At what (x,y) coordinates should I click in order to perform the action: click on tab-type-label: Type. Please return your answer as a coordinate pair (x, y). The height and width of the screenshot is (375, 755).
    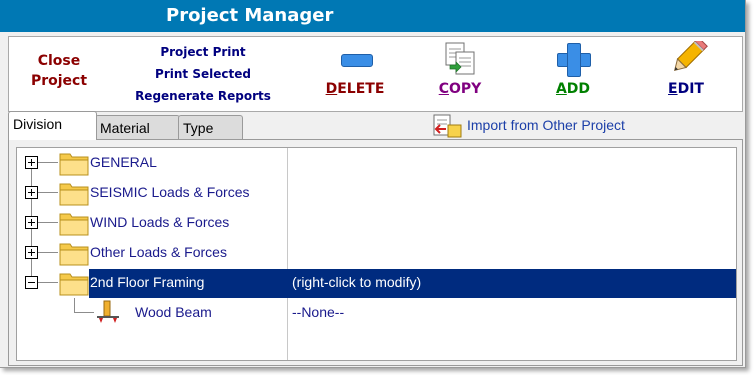
    Looking at the image, I should click on (198, 128).